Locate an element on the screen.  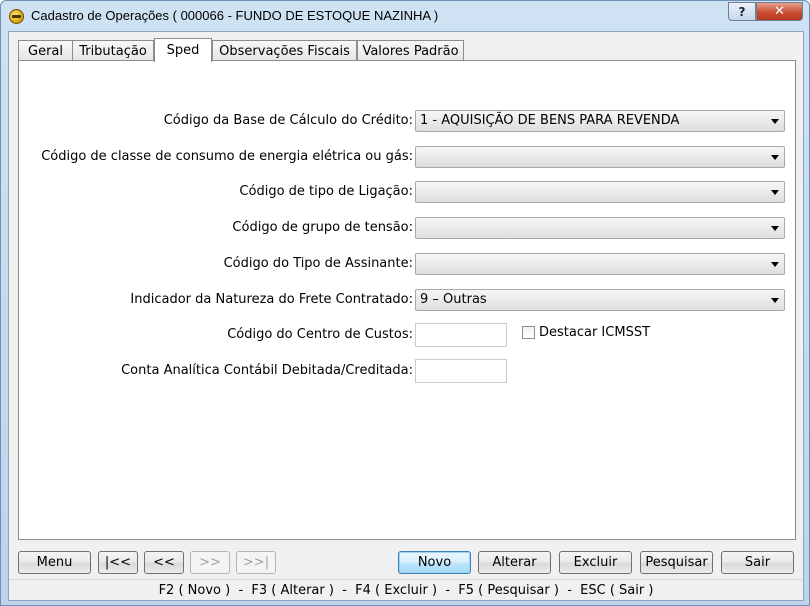
tab-valores-padrao: Valores Padrão is located at coordinates (410, 50).